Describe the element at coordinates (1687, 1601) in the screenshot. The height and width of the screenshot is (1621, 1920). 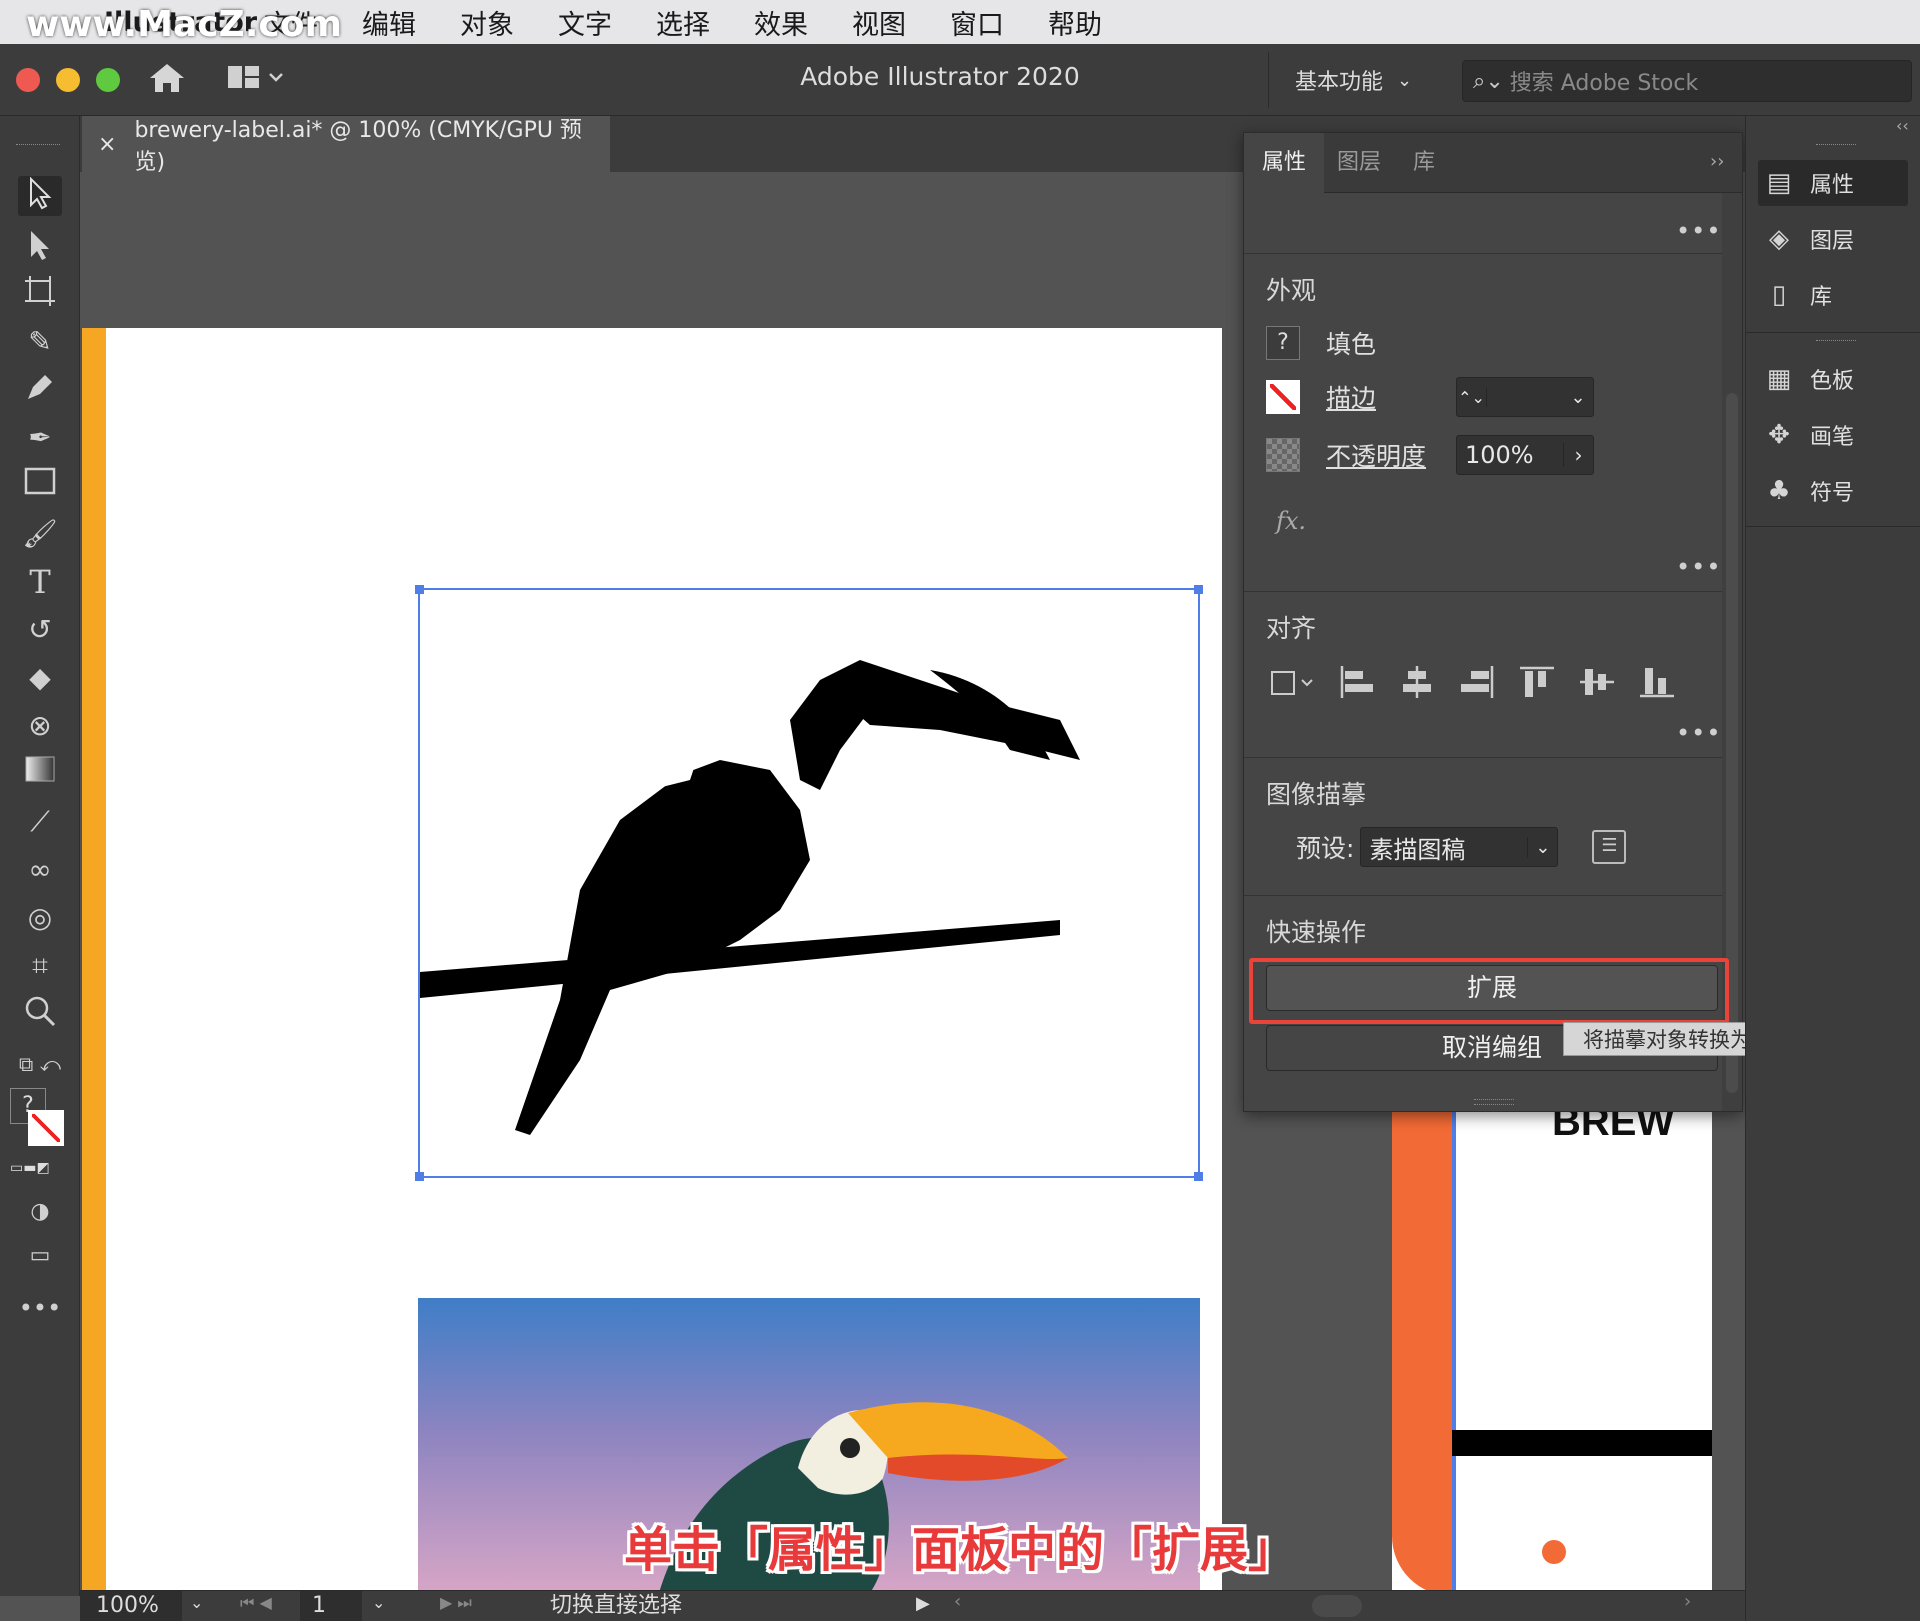
I see `scroll-right-icon: ›` at that location.